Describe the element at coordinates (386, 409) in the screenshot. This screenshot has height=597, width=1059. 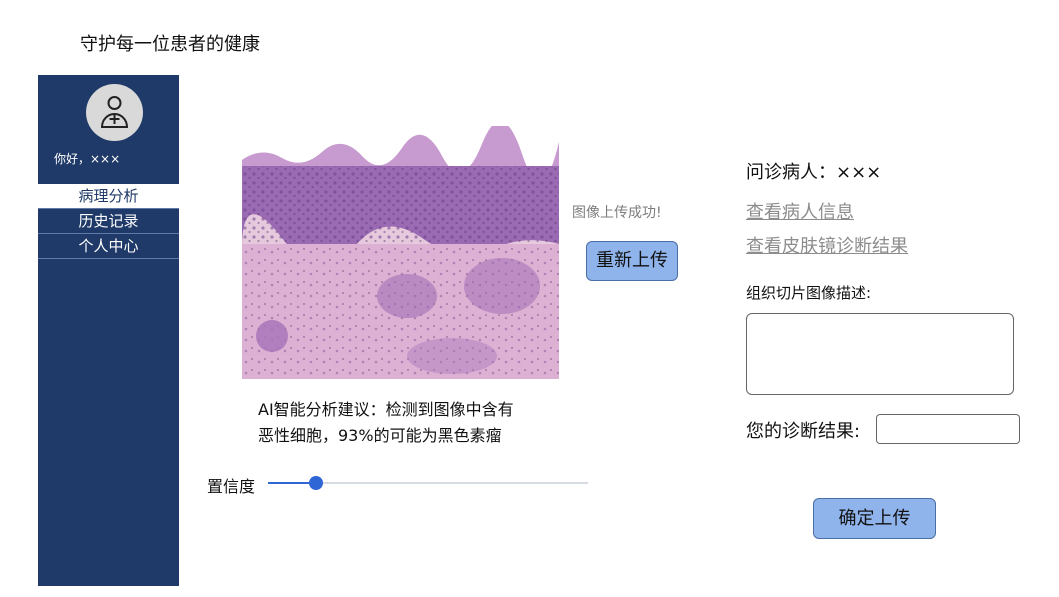
I see `ai-suggestion-line: AI智能分析建议：检测到图像中含有` at that location.